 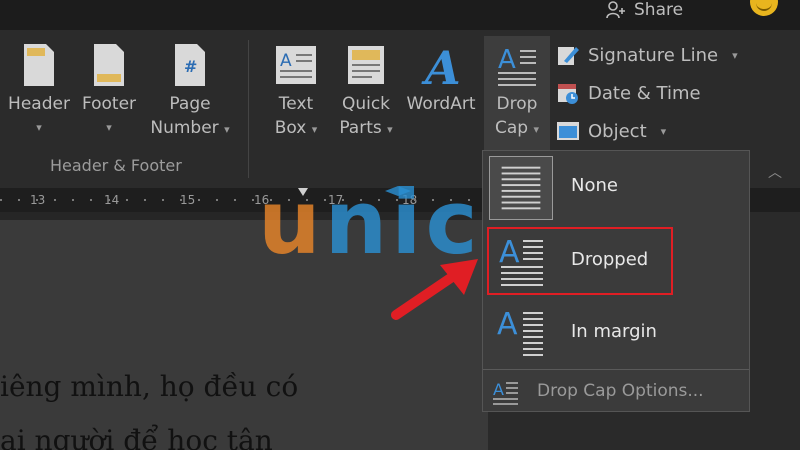 What do you see at coordinates (659, 10) in the screenshot?
I see `share-label: Share` at bounding box center [659, 10].